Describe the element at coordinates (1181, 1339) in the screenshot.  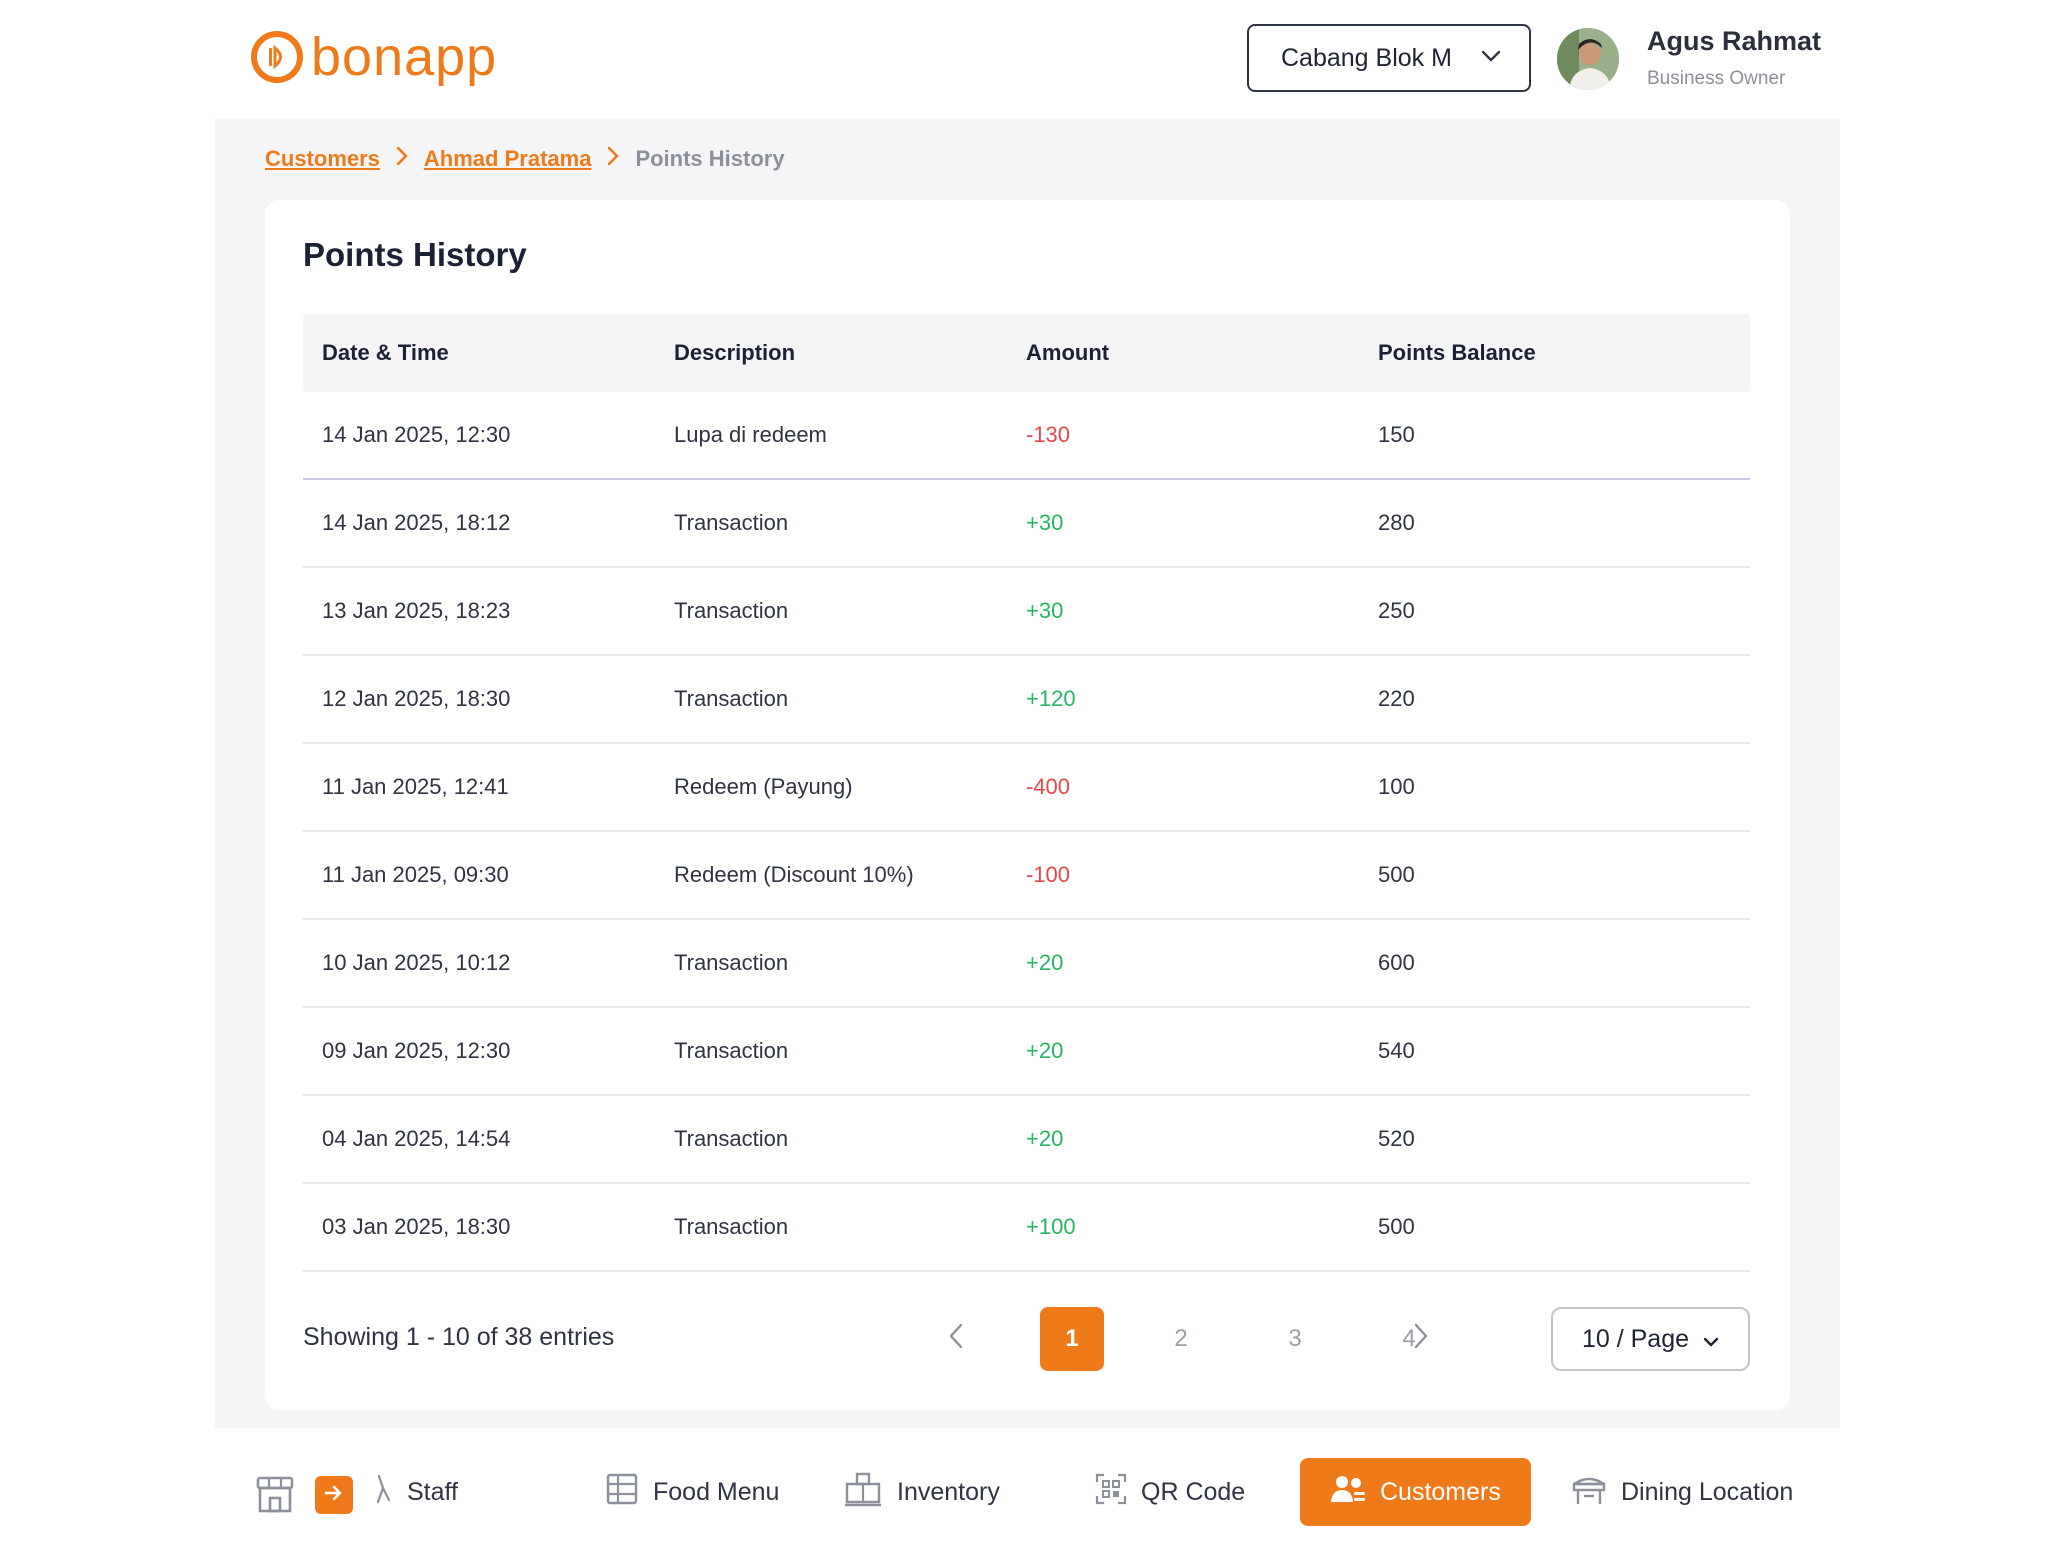
I see `page-button-2: 2` at that location.